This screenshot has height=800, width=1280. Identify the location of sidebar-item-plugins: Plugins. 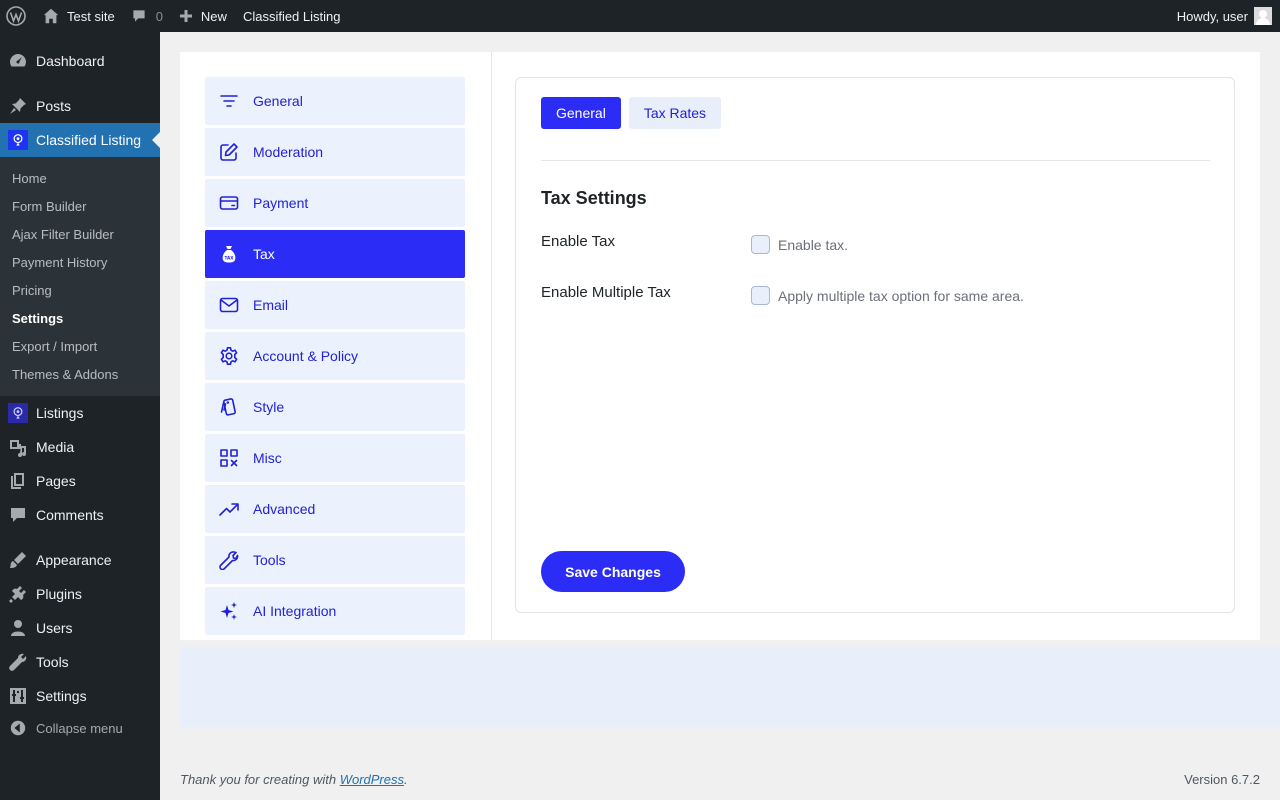
(80, 594).